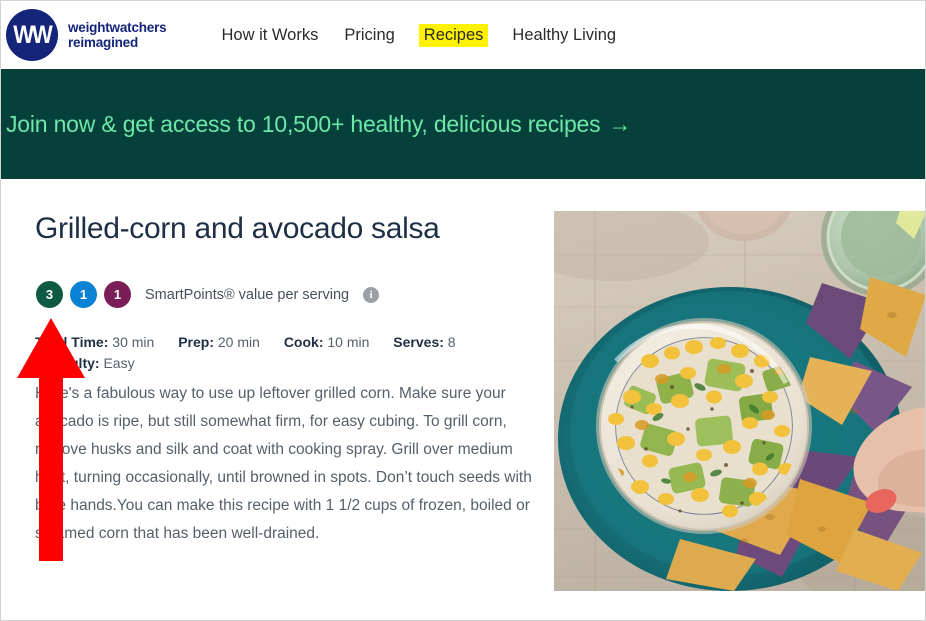 The height and width of the screenshot is (621, 926). What do you see at coordinates (303, 342) in the screenshot?
I see `meta-key-cook: Cook:` at bounding box center [303, 342].